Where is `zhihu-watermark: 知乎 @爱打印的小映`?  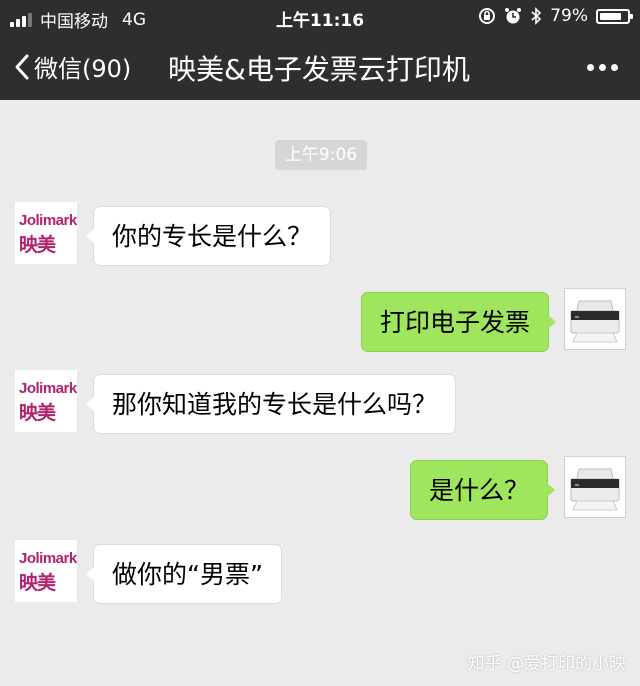 zhihu-watermark: 知乎 @爱打印的小映 is located at coordinates (546, 664).